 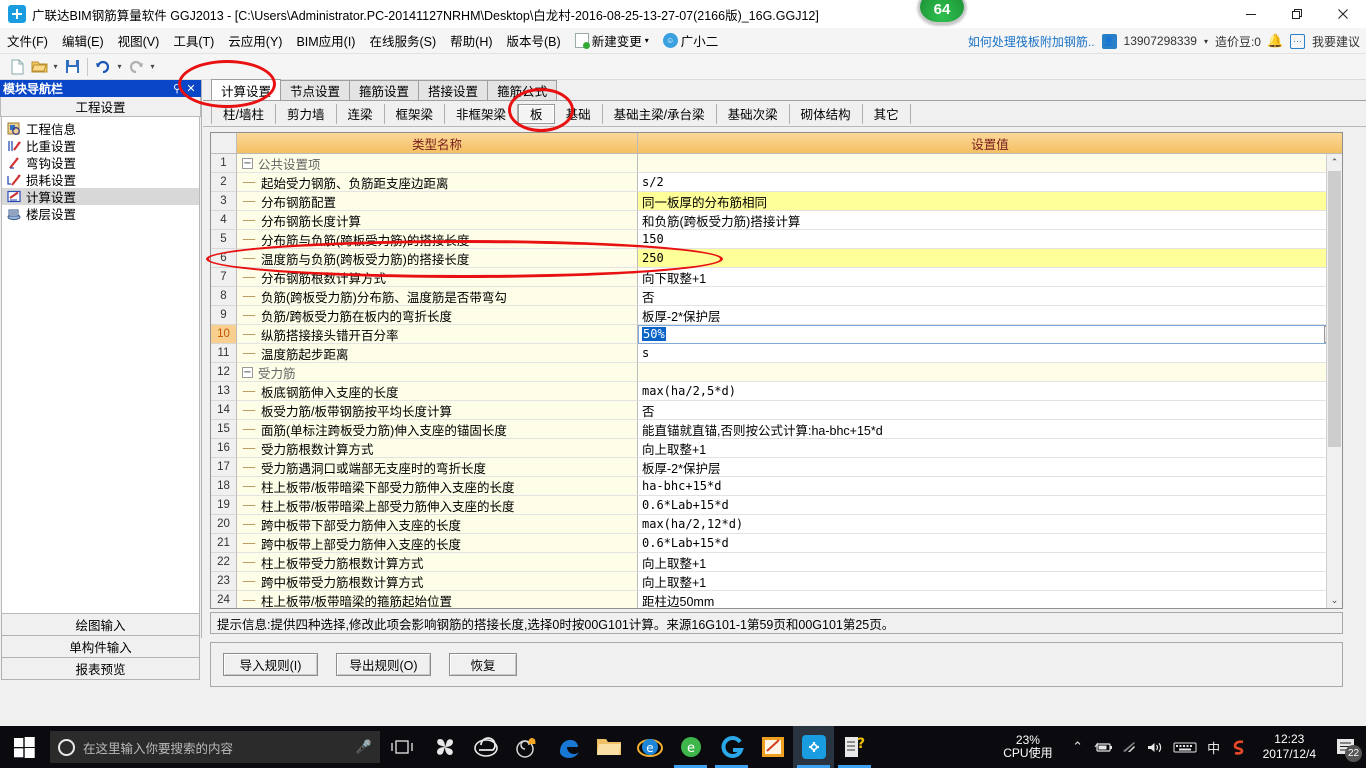 What do you see at coordinates (270, 664) in the screenshot?
I see `import-rules-button: 导入规则(I)` at bounding box center [270, 664].